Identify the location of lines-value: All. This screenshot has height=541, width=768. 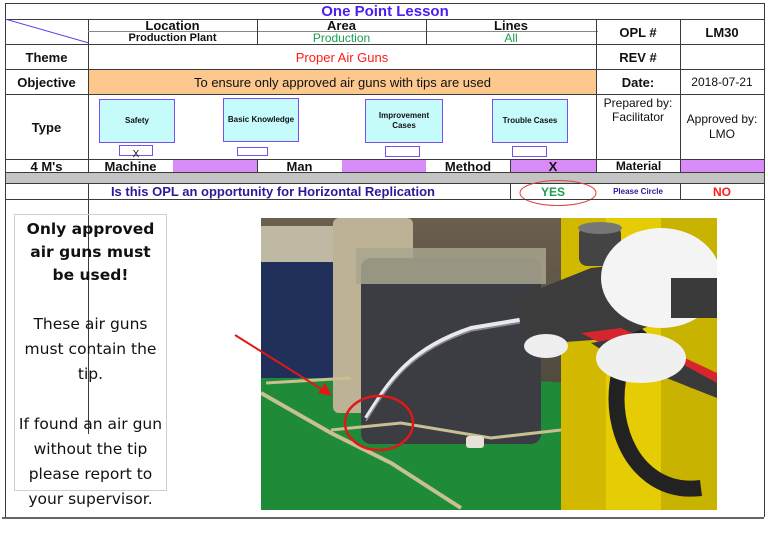
(511, 38).